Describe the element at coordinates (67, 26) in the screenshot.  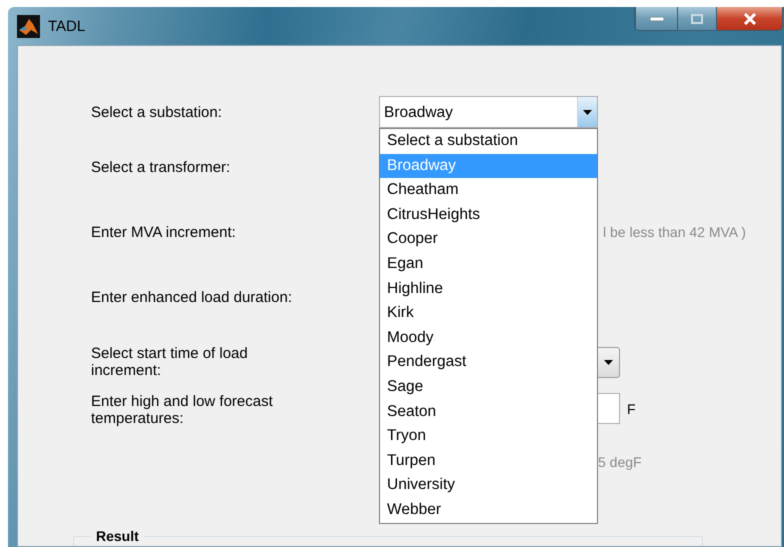
I see `window-title: TADL` at that location.